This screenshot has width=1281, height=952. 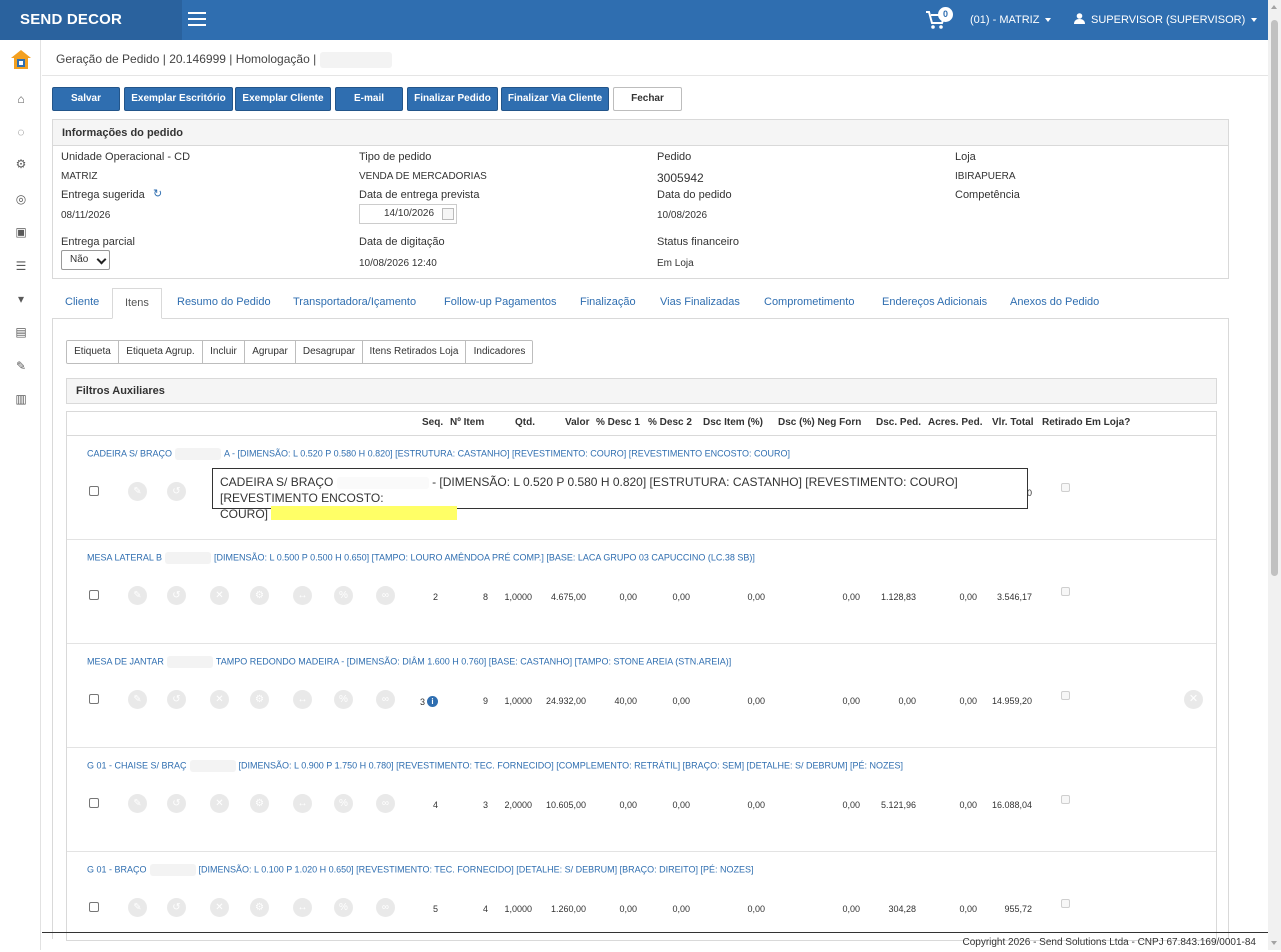 I want to click on tab-resumo: Resumo do Pedido, so click(x=224, y=303).